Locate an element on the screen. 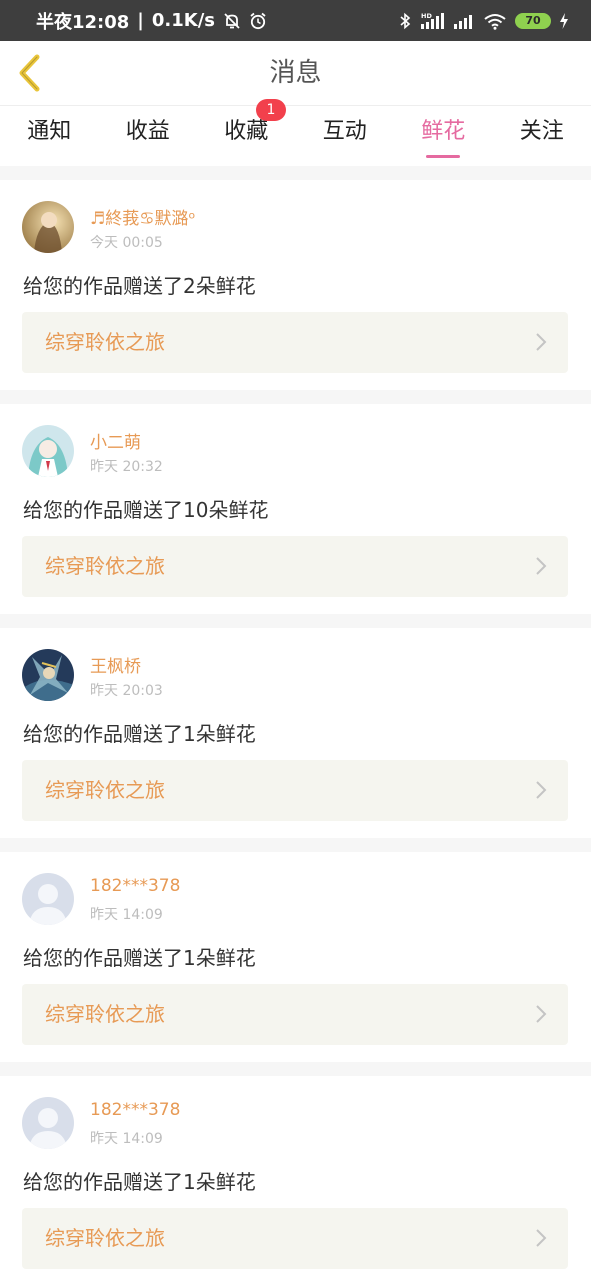  status-time: 半夜12:08 is located at coordinates (82, 21).